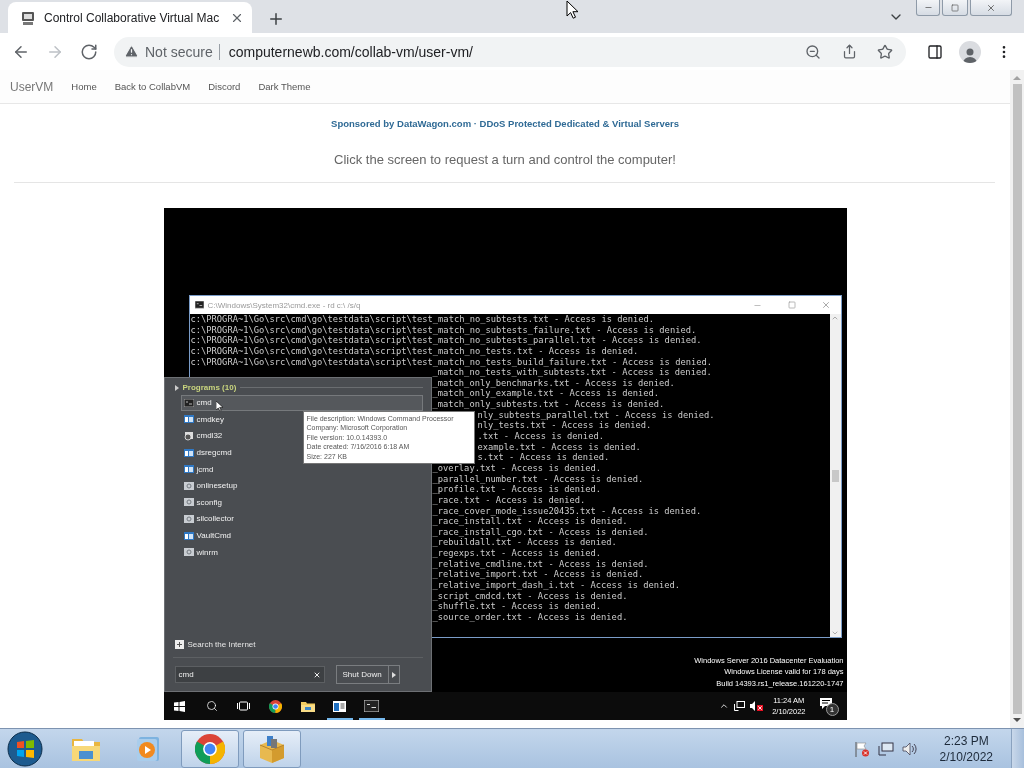  What do you see at coordinates (188, 436) in the screenshot?
I see `gear-icon` at bounding box center [188, 436].